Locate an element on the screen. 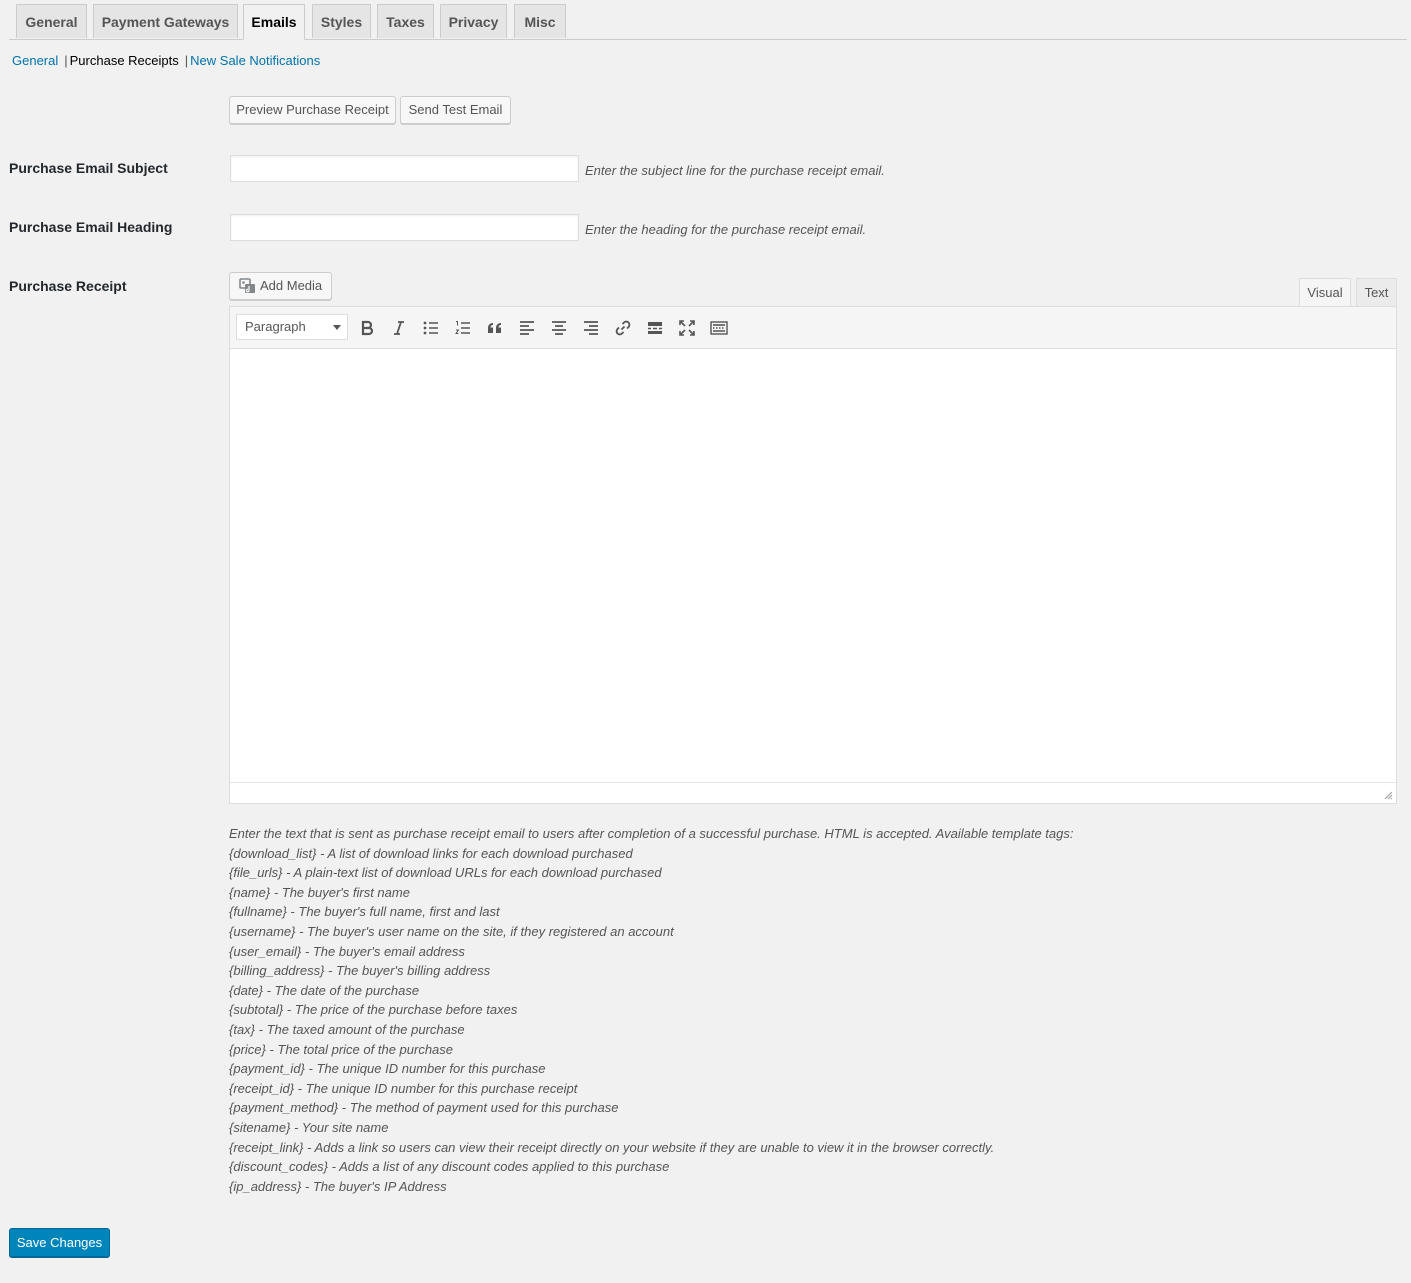 The height and width of the screenshot is (1283, 1411). format-select-value: Paragraph is located at coordinates (275, 326).